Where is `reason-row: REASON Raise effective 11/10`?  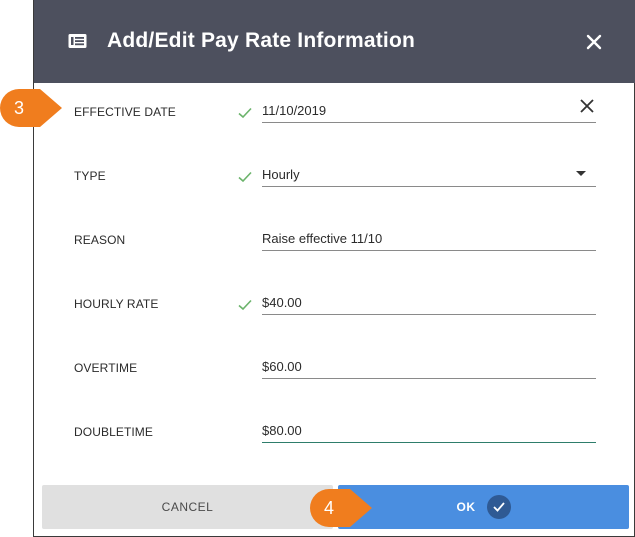 reason-row: REASON Raise effective 11/10 is located at coordinates (334, 236).